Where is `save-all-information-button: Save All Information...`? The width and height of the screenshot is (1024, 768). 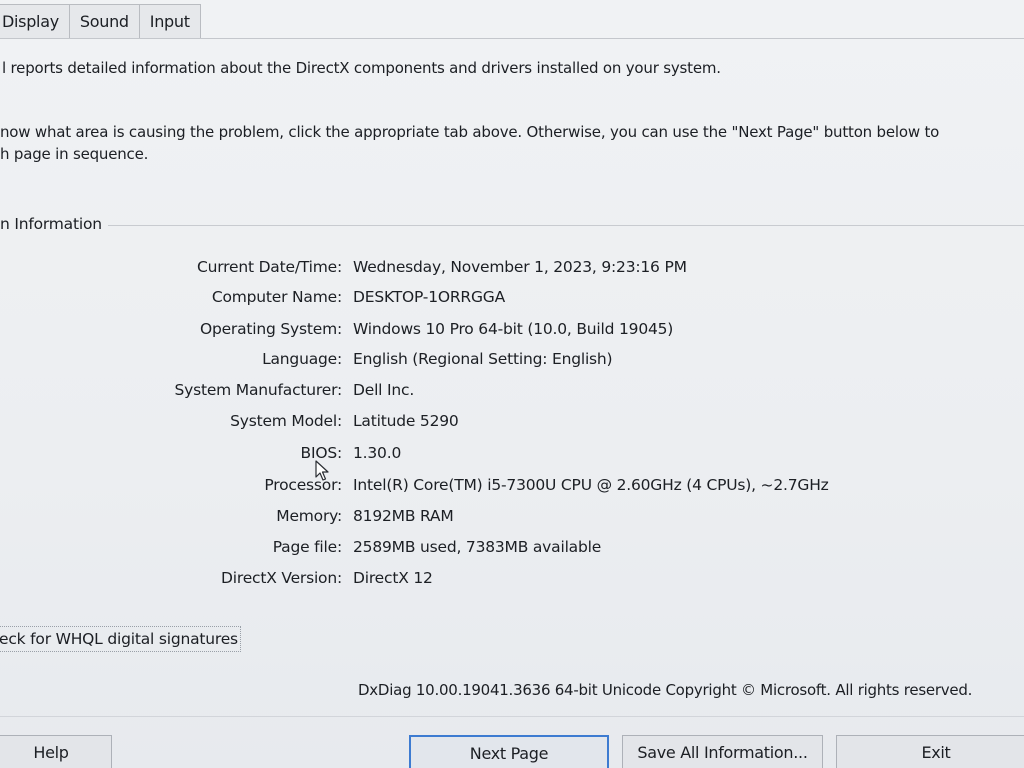 save-all-information-button: Save All Information... is located at coordinates (722, 751).